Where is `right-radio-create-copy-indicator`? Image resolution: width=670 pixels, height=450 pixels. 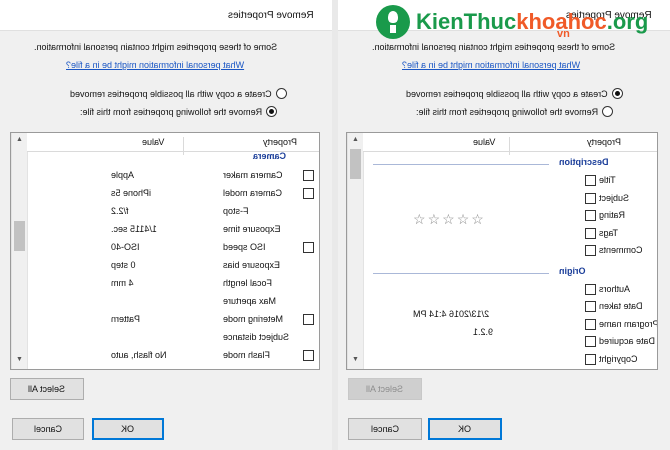 right-radio-create-copy-indicator is located at coordinates (617, 93).